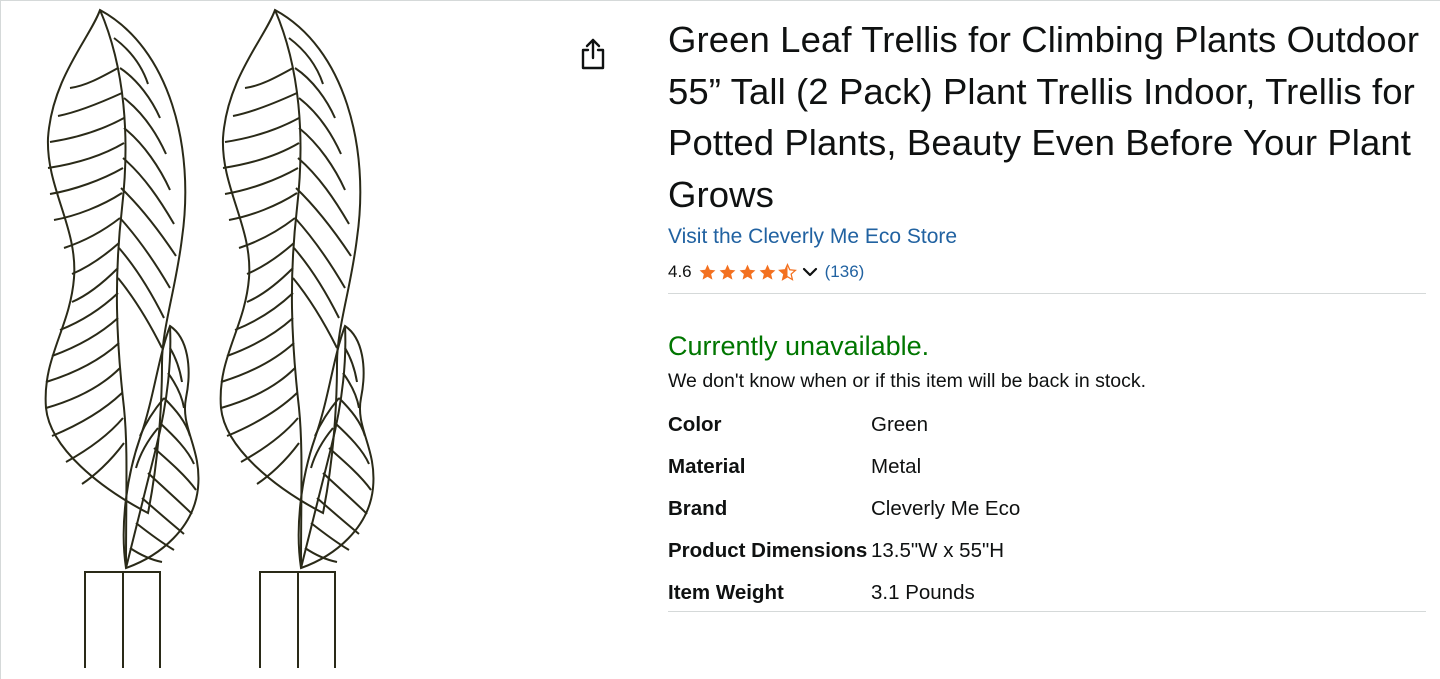 This screenshot has width=1440, height=679. Describe the element at coordinates (844, 430) in the screenshot. I see `spec-row: Color Green` at that location.